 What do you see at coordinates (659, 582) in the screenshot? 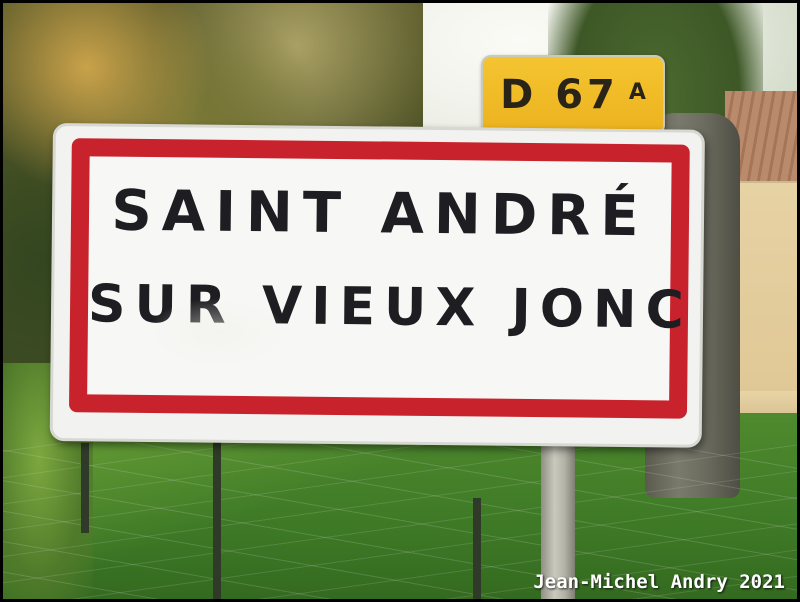
I see `photo-credit: Jean-Michel Andry 2021` at bounding box center [659, 582].